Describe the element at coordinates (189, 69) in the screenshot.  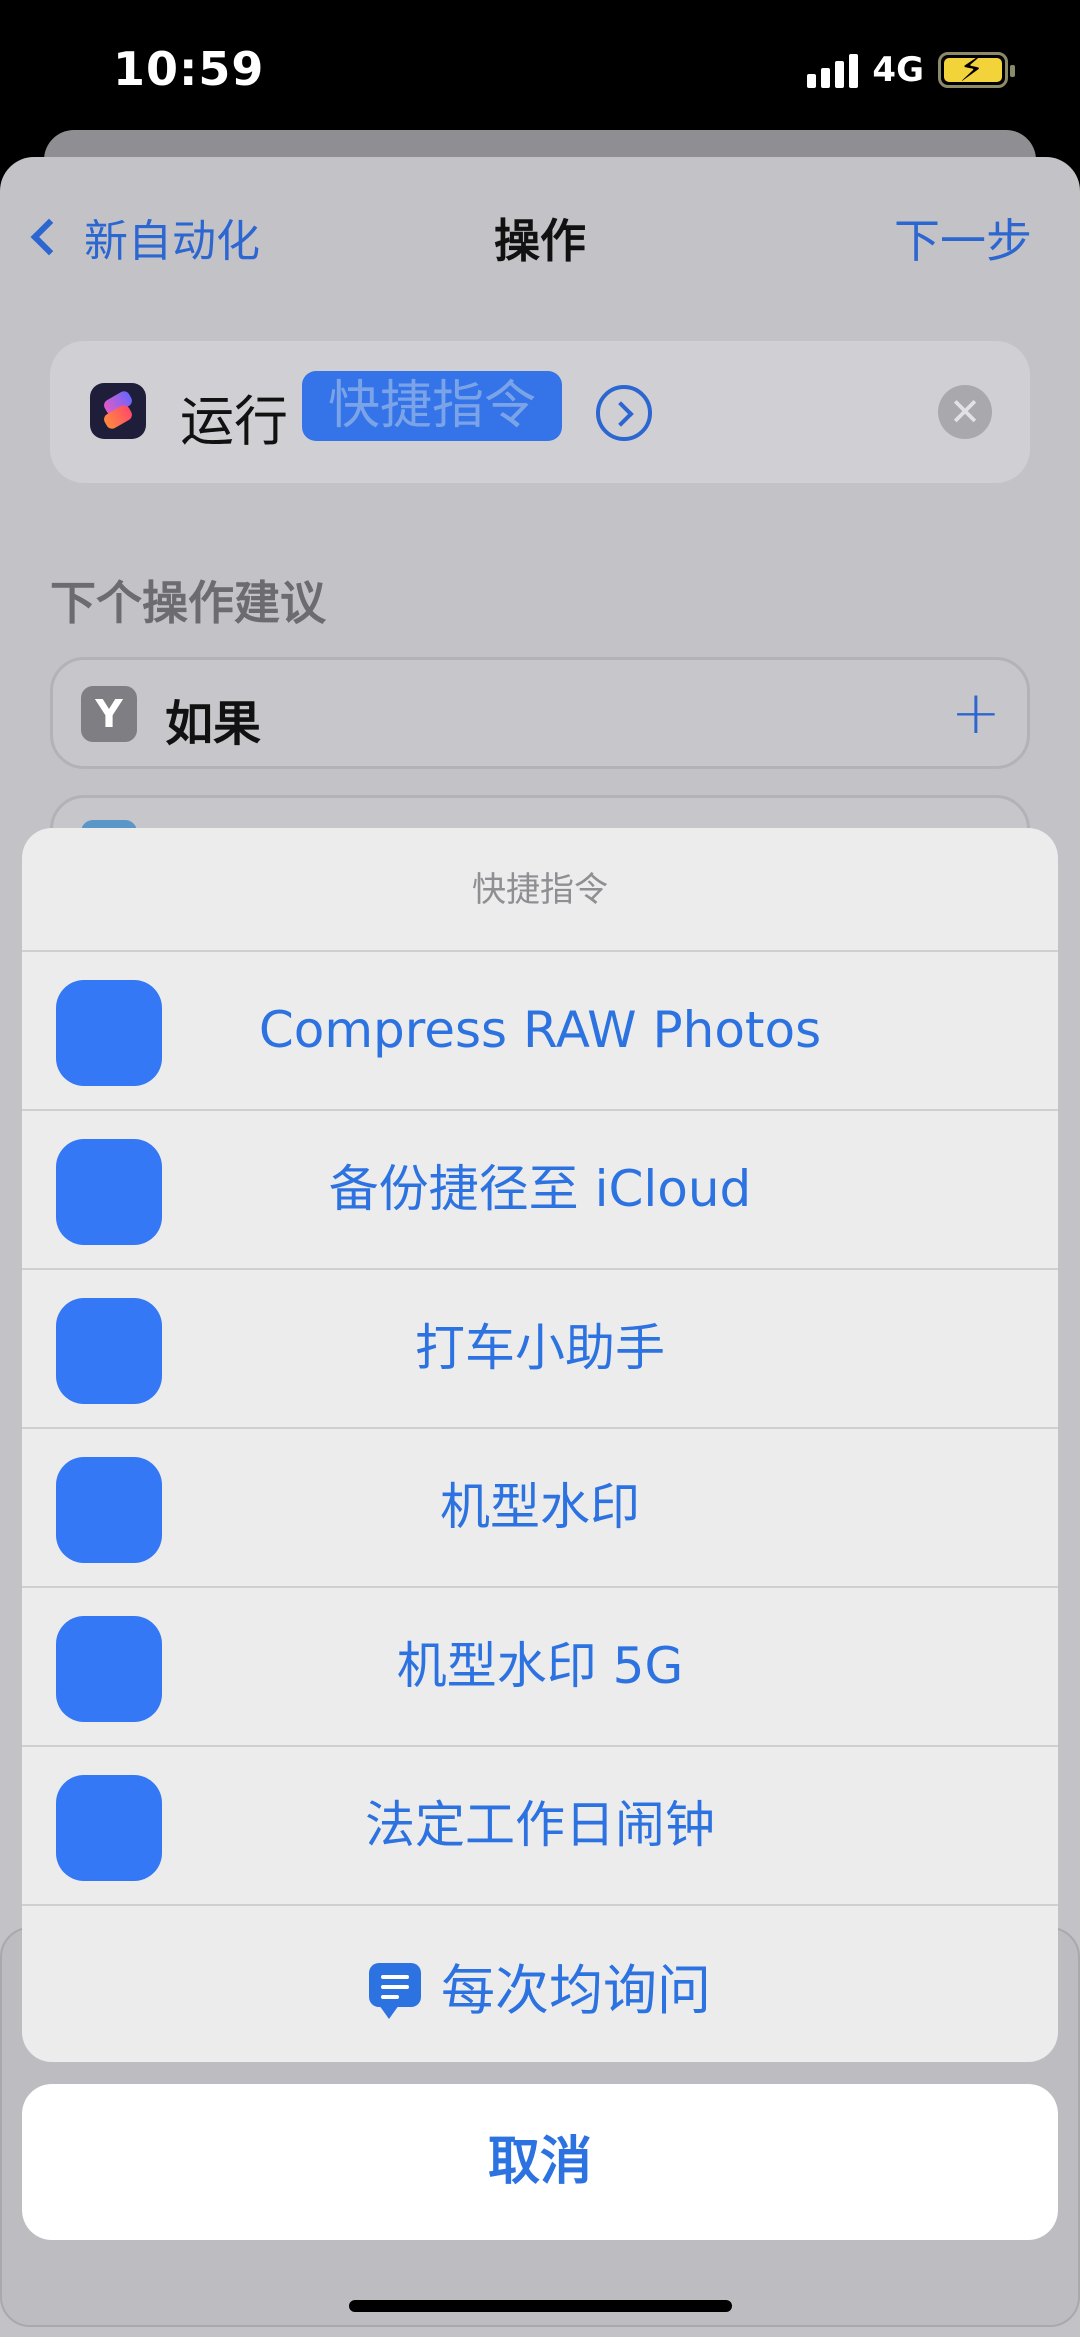
I see `status-time: 10:59` at that location.